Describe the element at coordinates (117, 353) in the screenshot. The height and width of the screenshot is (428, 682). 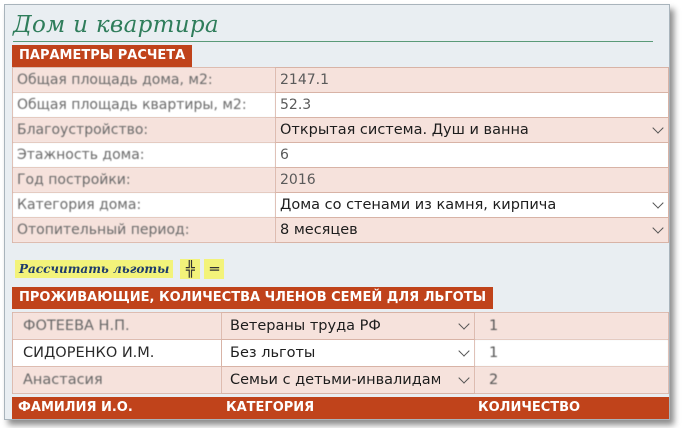
I see `resident-name: СИДОРЕНКО И.М.` at that location.